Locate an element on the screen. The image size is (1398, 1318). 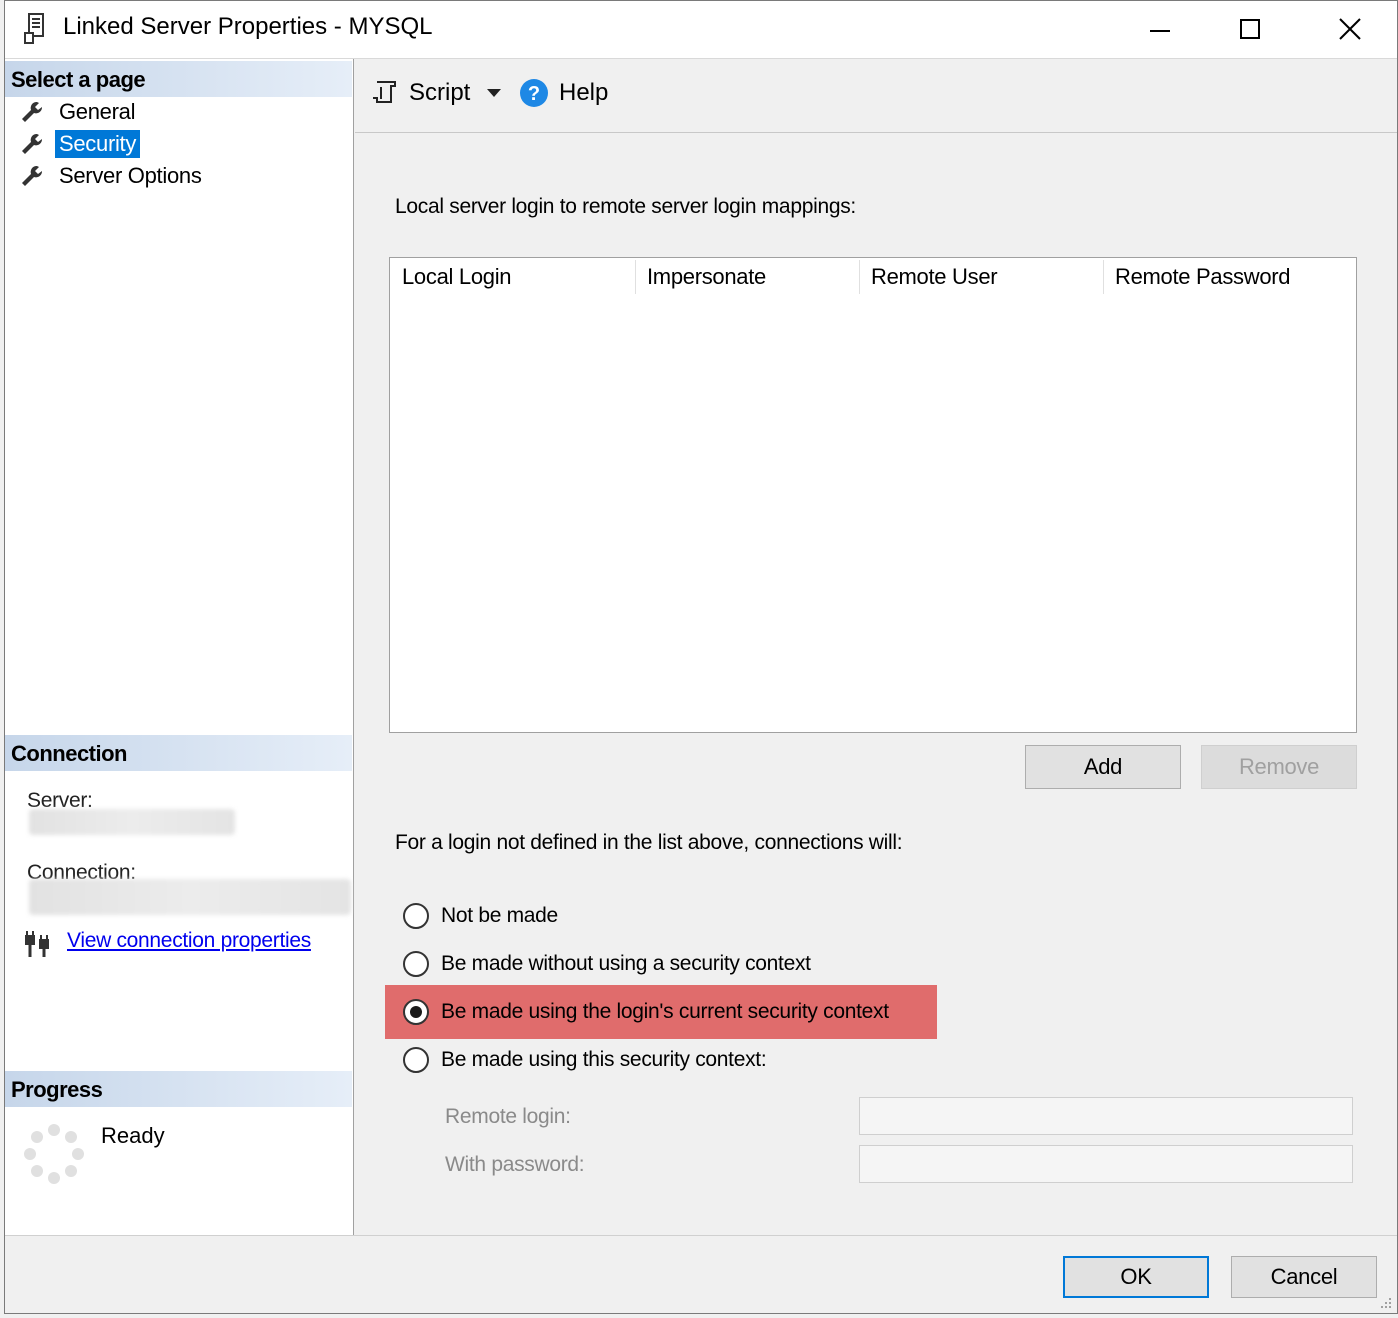
dialog-footer: OK Cancel is located at coordinates (701, 1274).